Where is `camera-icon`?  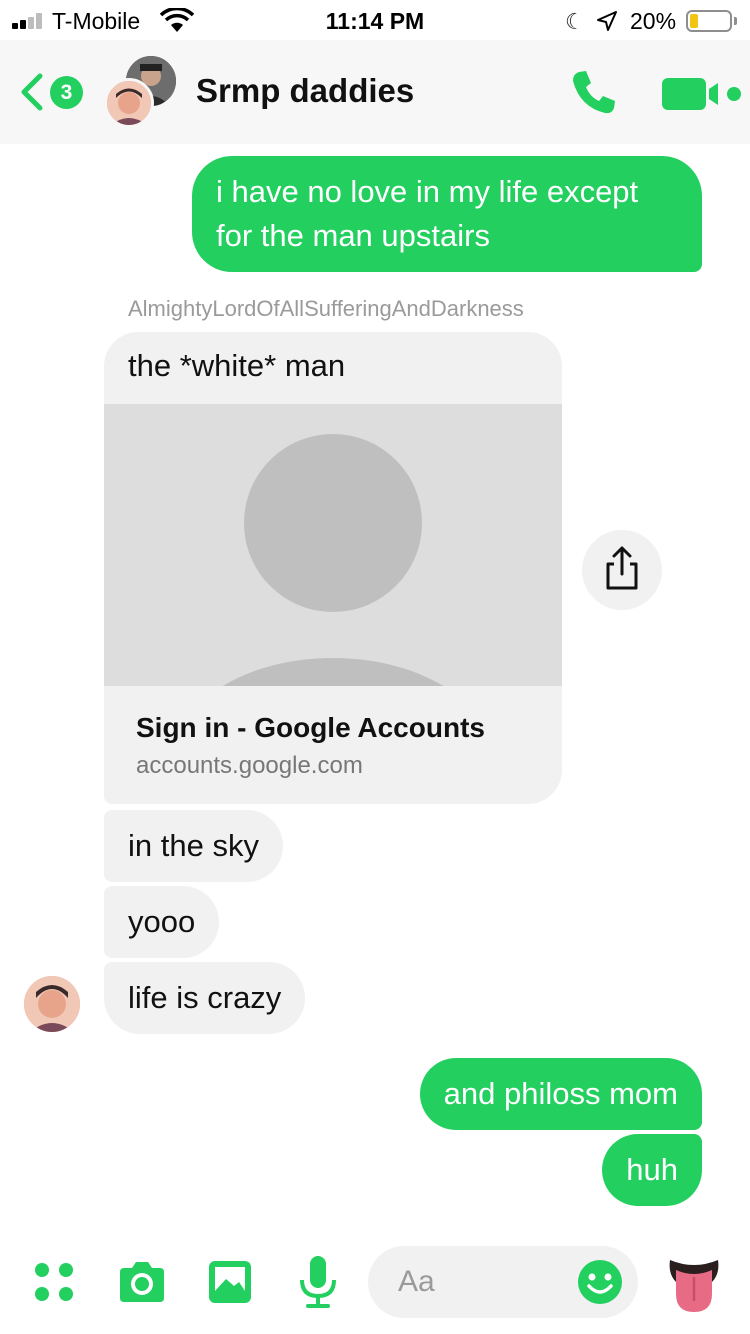
camera-icon is located at coordinates (142, 1282).